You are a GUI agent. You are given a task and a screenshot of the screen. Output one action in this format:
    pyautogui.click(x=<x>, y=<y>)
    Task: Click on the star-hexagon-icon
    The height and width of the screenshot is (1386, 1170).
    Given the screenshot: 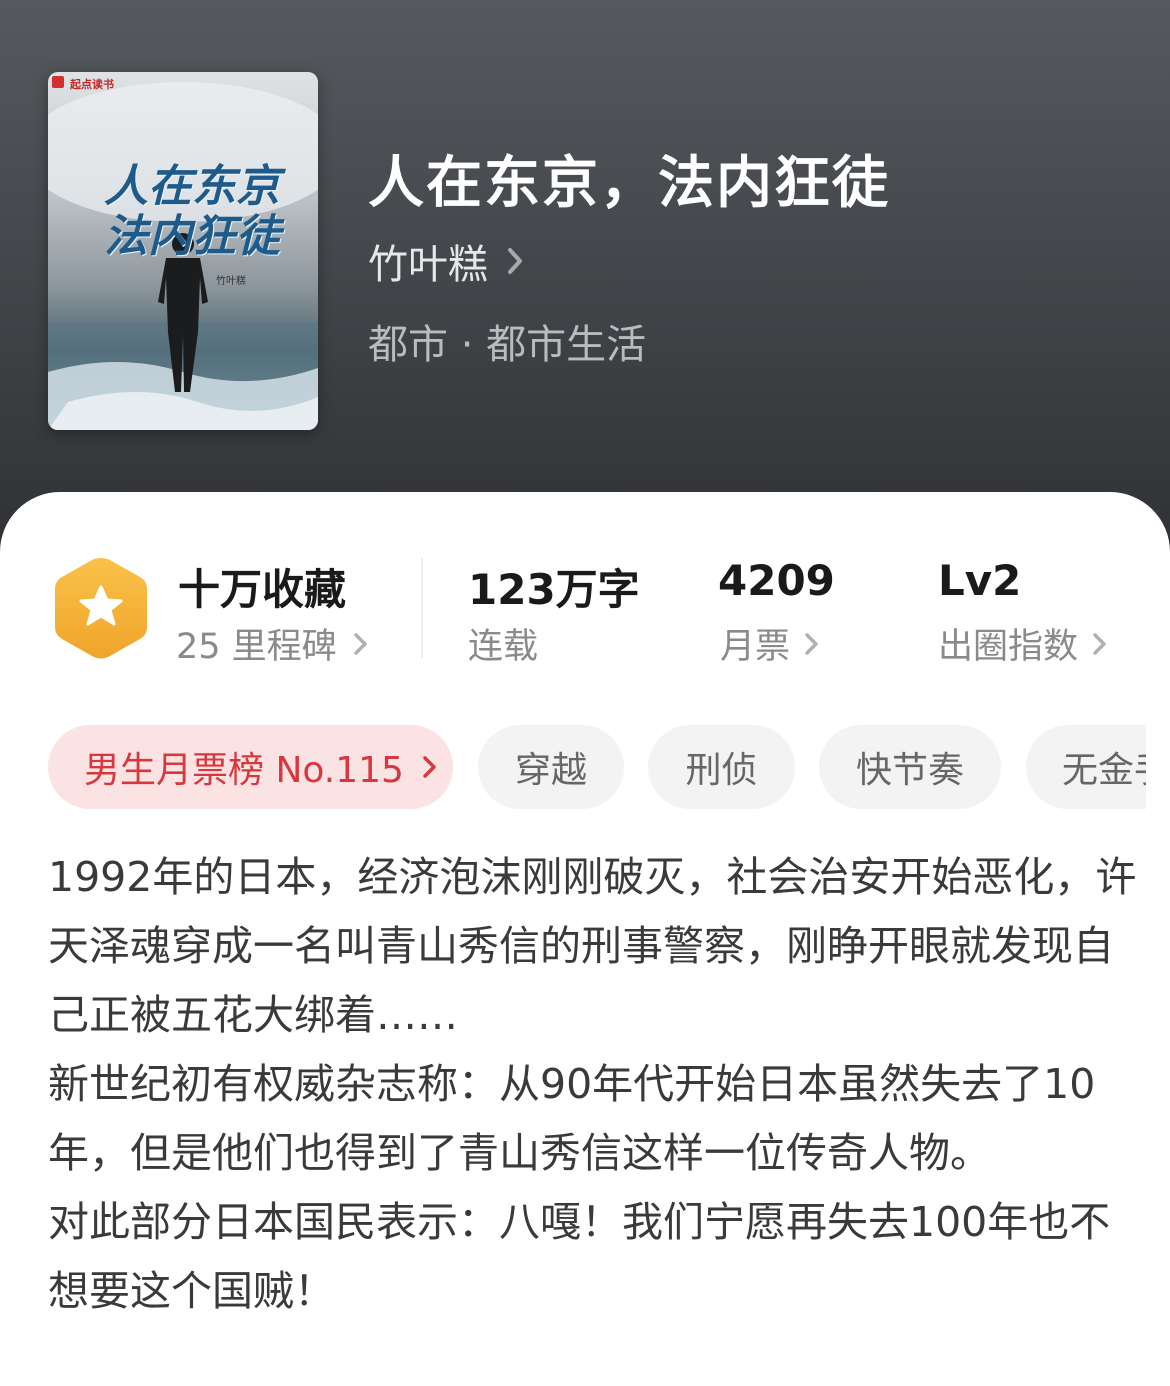 What is the action you would take?
    pyautogui.click(x=101, y=608)
    